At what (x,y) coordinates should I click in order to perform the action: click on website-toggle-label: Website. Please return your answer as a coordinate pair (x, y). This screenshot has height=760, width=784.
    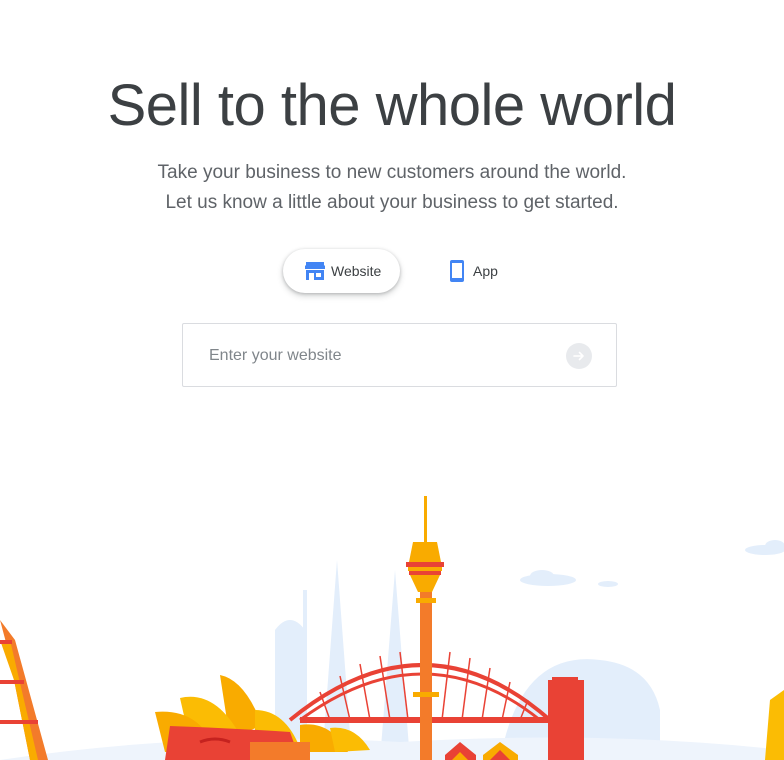
    Looking at the image, I should click on (356, 271).